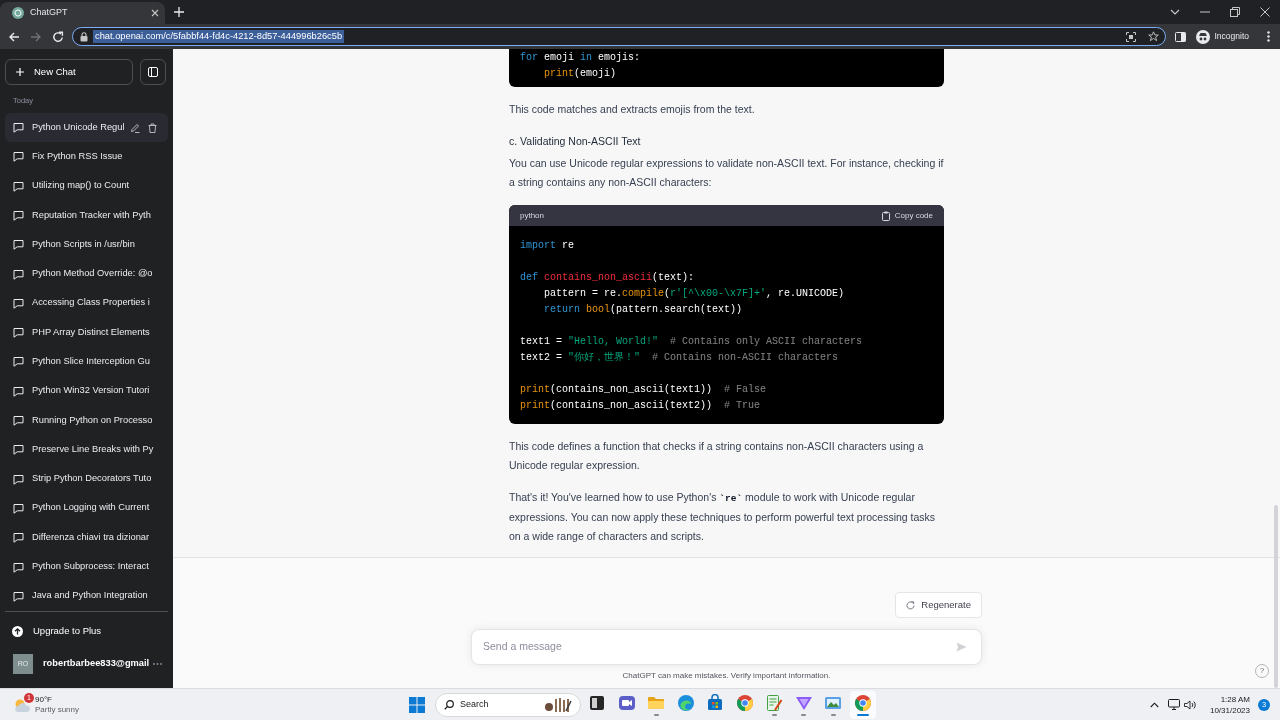 This screenshot has width=1280, height=720. I want to click on address-bar: chat.openai.com/c/5fabbf44-fd4c-4212-8d57-444996b26c5b, so click(619, 36).